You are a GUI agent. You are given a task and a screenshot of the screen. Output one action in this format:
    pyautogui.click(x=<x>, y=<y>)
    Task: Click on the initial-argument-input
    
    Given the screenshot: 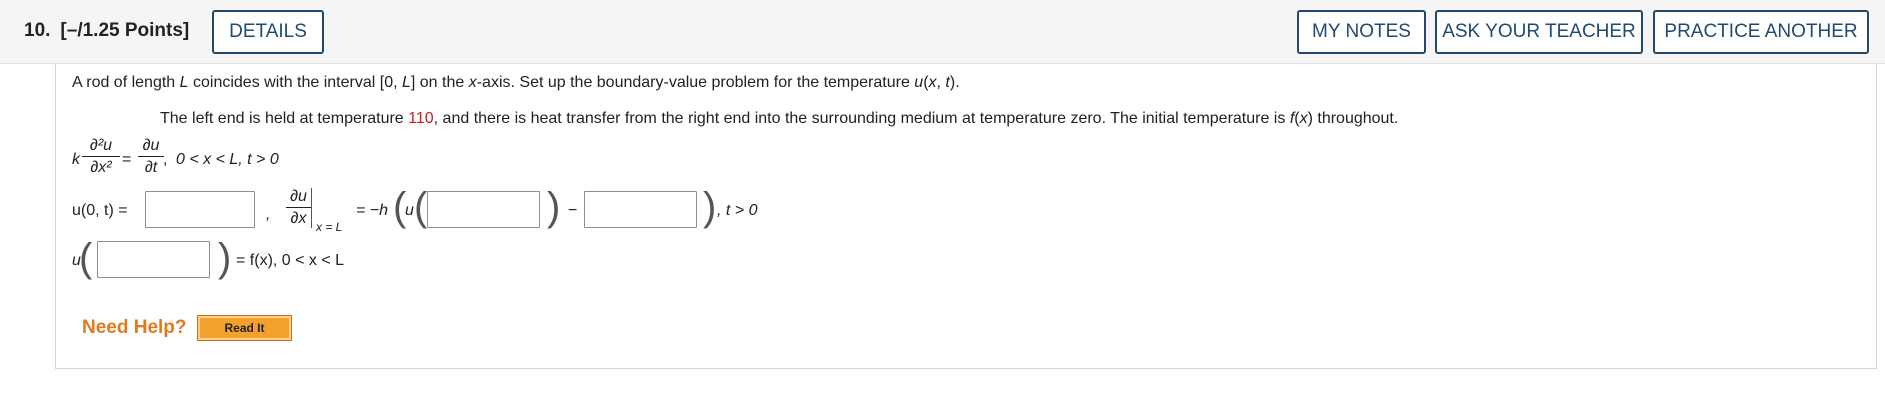 What is the action you would take?
    pyautogui.click(x=153, y=259)
    